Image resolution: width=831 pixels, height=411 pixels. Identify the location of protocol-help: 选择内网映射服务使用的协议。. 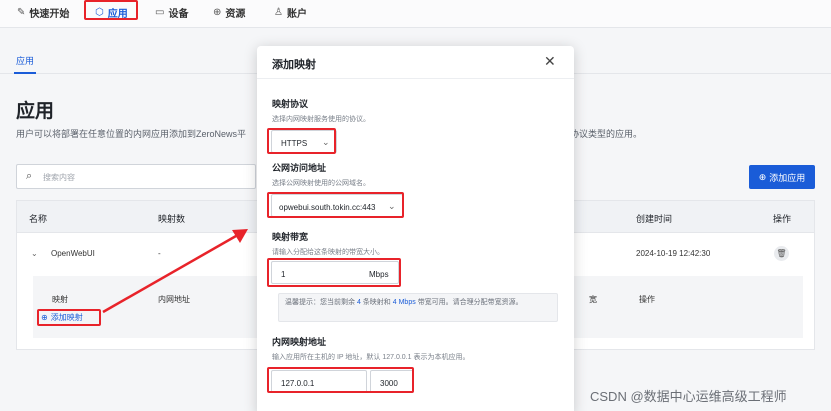
(321, 119).